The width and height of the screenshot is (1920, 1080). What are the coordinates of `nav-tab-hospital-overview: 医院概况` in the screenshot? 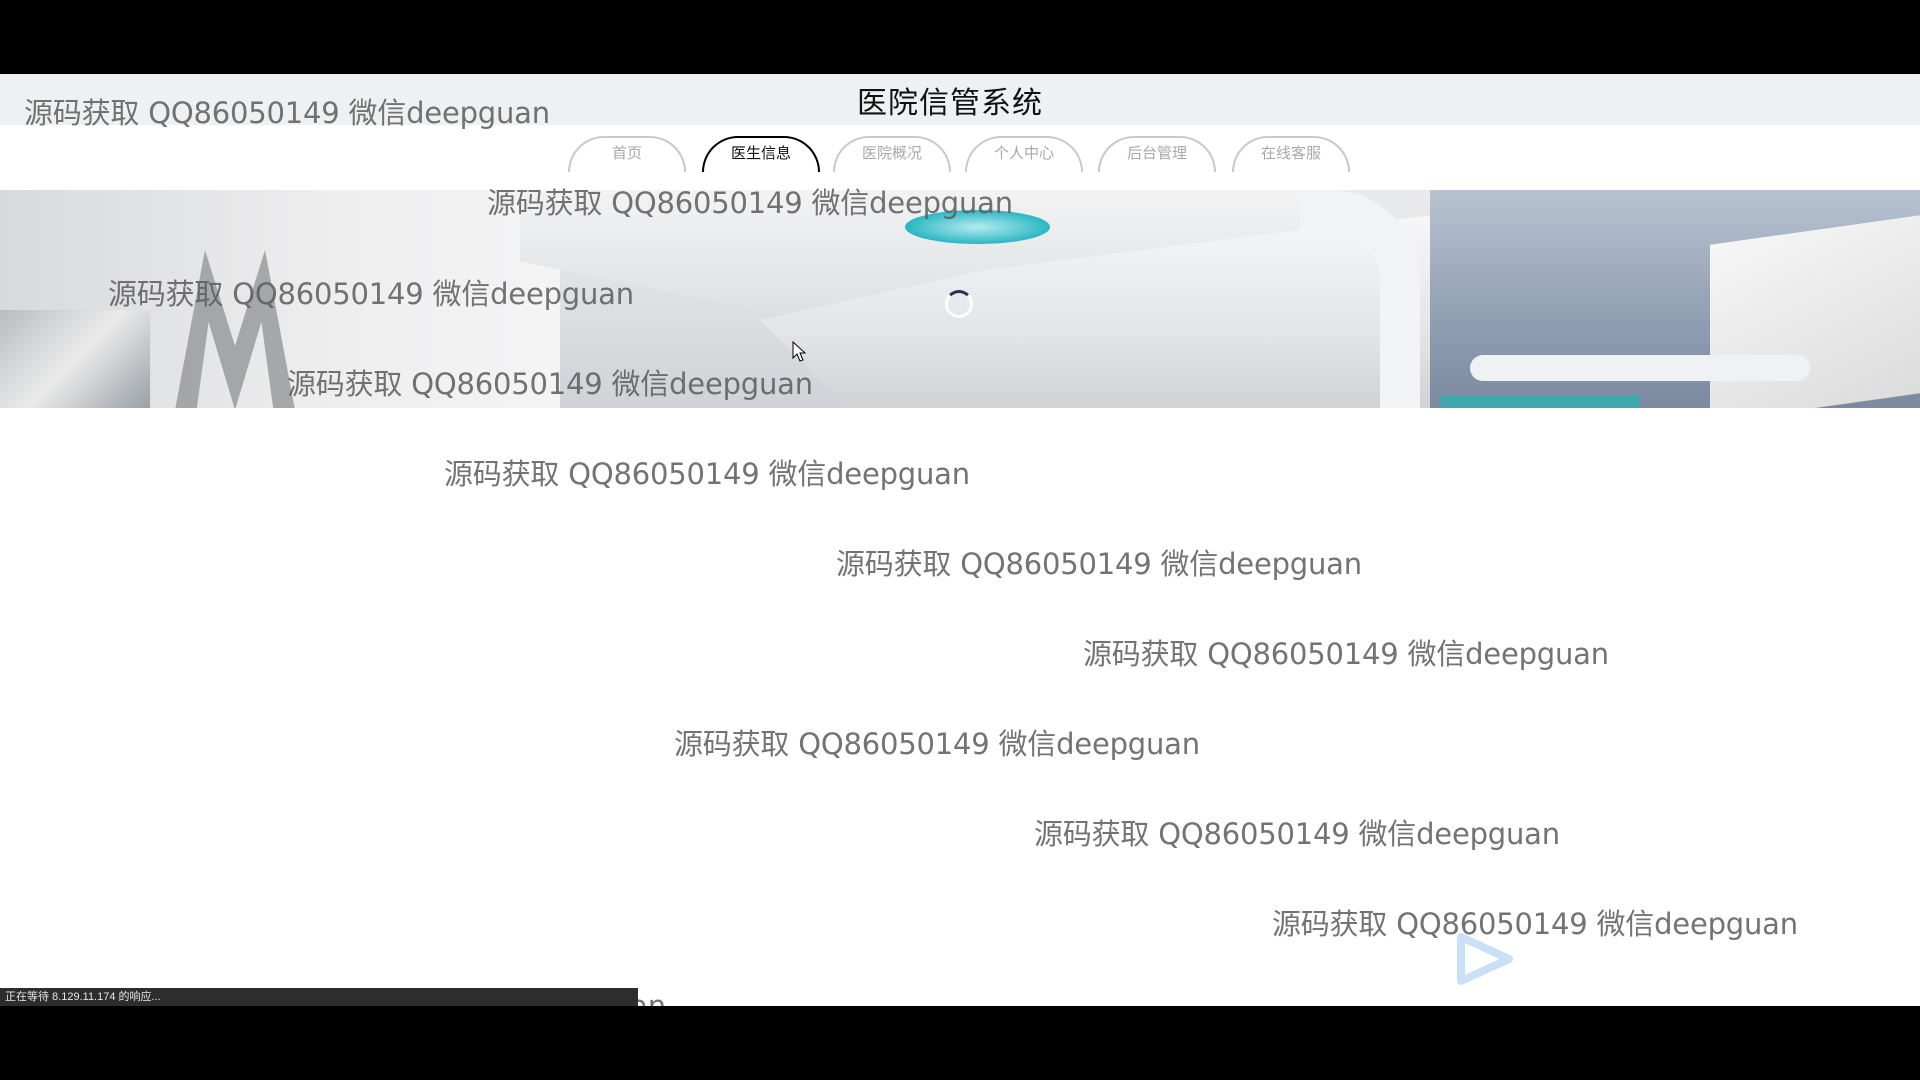 It's located at (892, 154).